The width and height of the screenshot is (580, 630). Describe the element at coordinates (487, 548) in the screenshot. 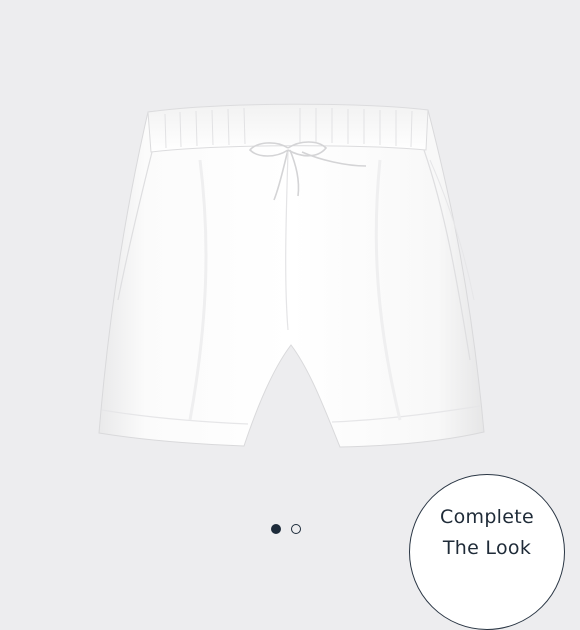

I see `complete-the-look-line2: The Look` at that location.